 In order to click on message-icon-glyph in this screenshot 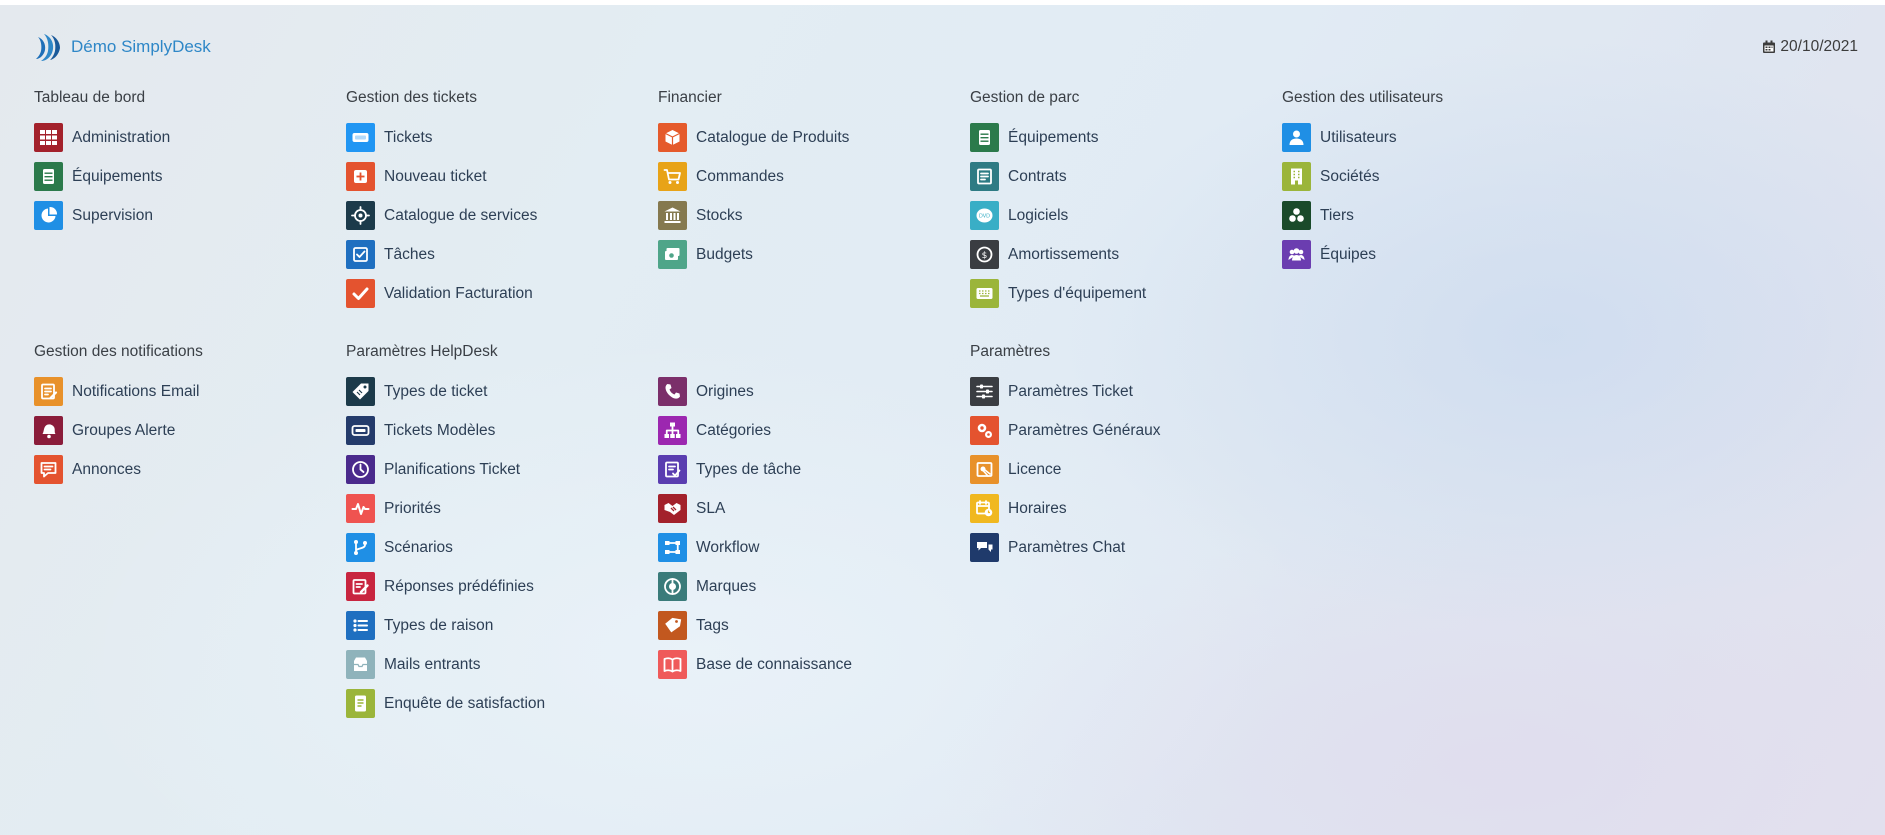, I will do `click(48, 470)`.